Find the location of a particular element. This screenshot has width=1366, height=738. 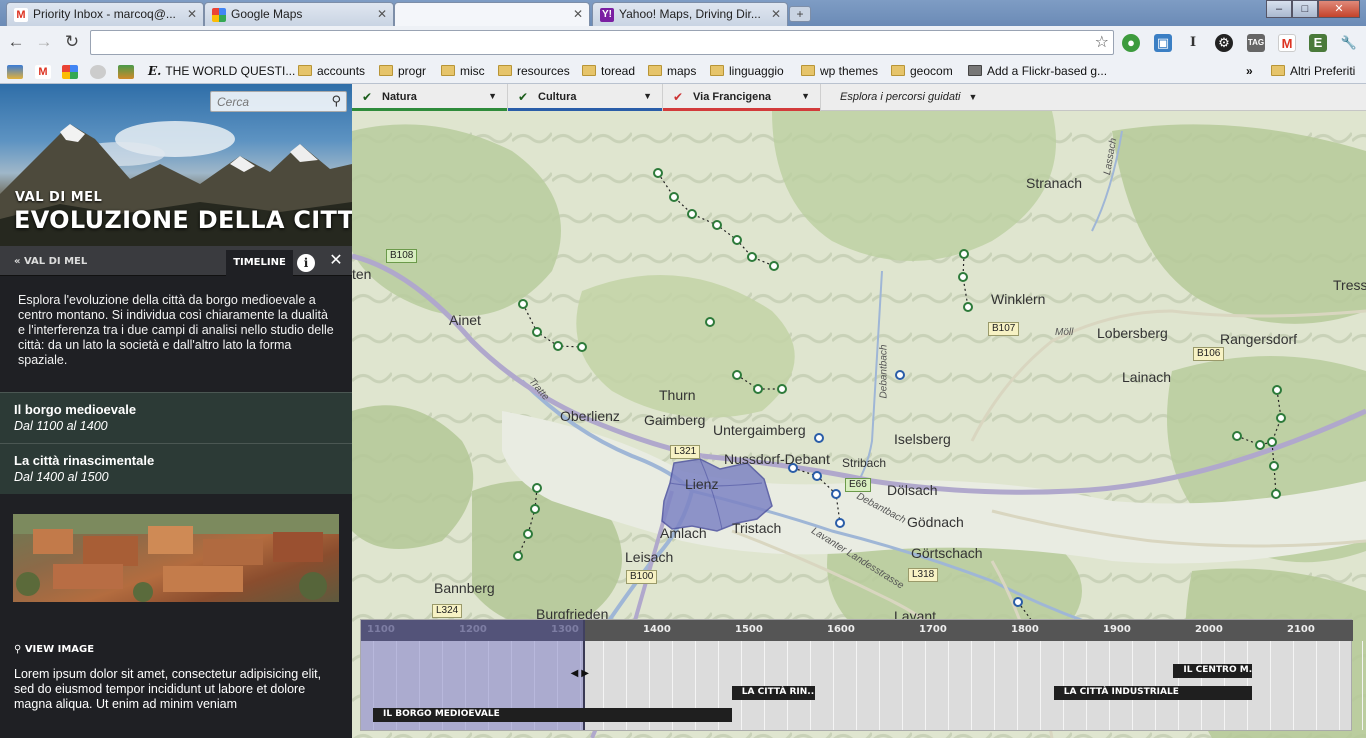

filter-natura: ✔ Natura ▼ is located at coordinates (430, 97).